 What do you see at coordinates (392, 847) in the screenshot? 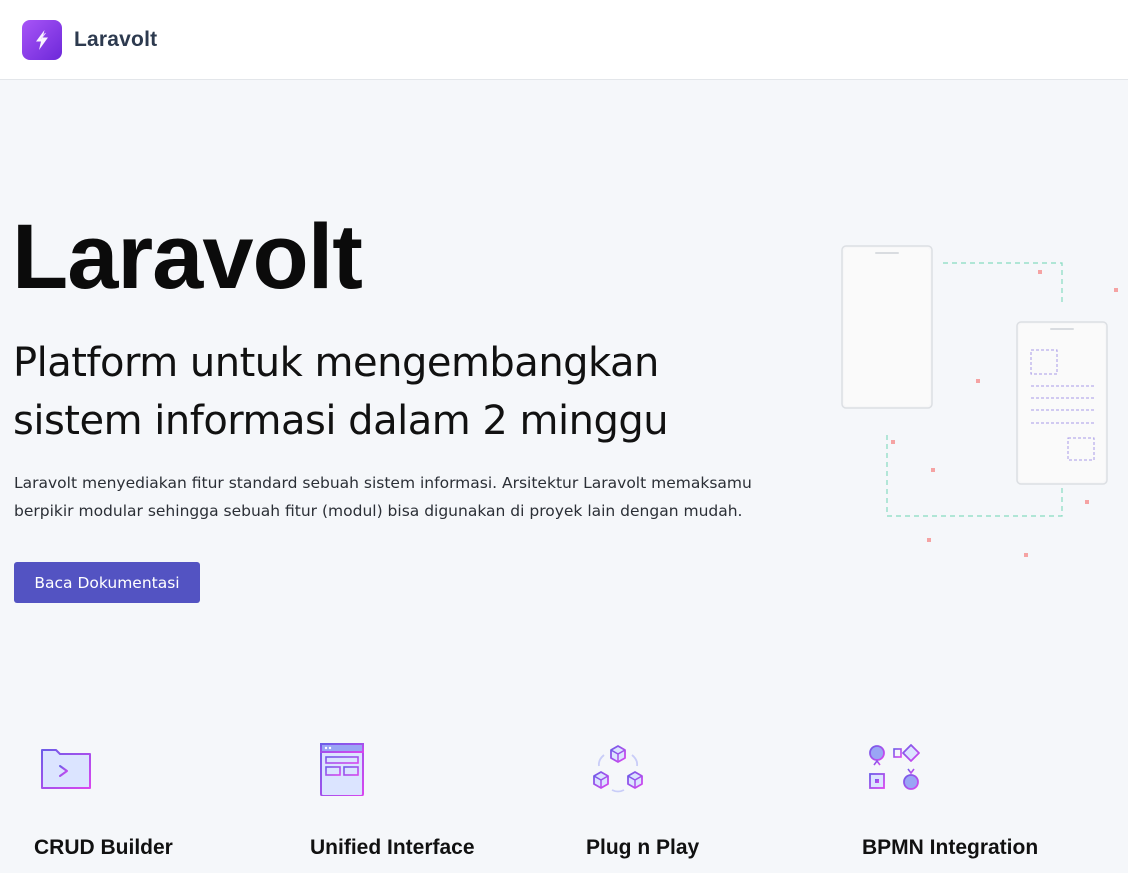
I see `feature-title: Unified Interface` at bounding box center [392, 847].